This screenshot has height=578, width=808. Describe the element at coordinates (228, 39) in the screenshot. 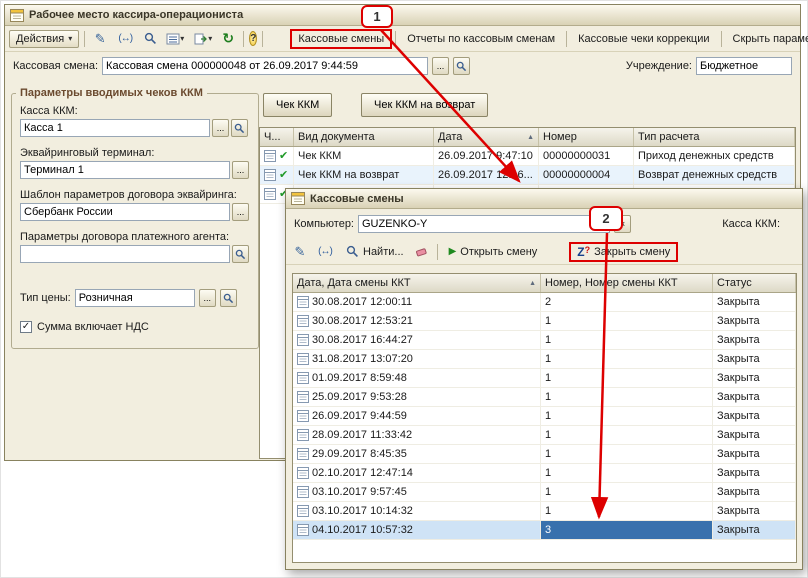

I see `refresh-icon: ↻` at that location.